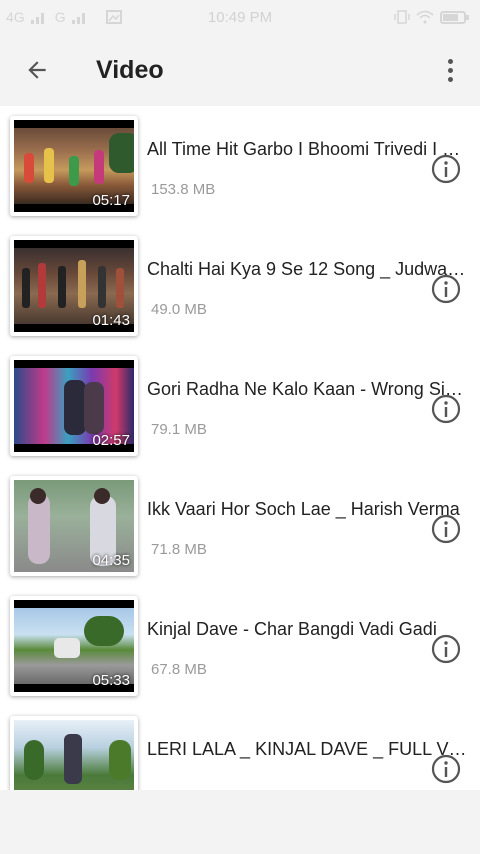 The width and height of the screenshot is (480, 854). I want to click on video-duration: 01:43, so click(111, 320).